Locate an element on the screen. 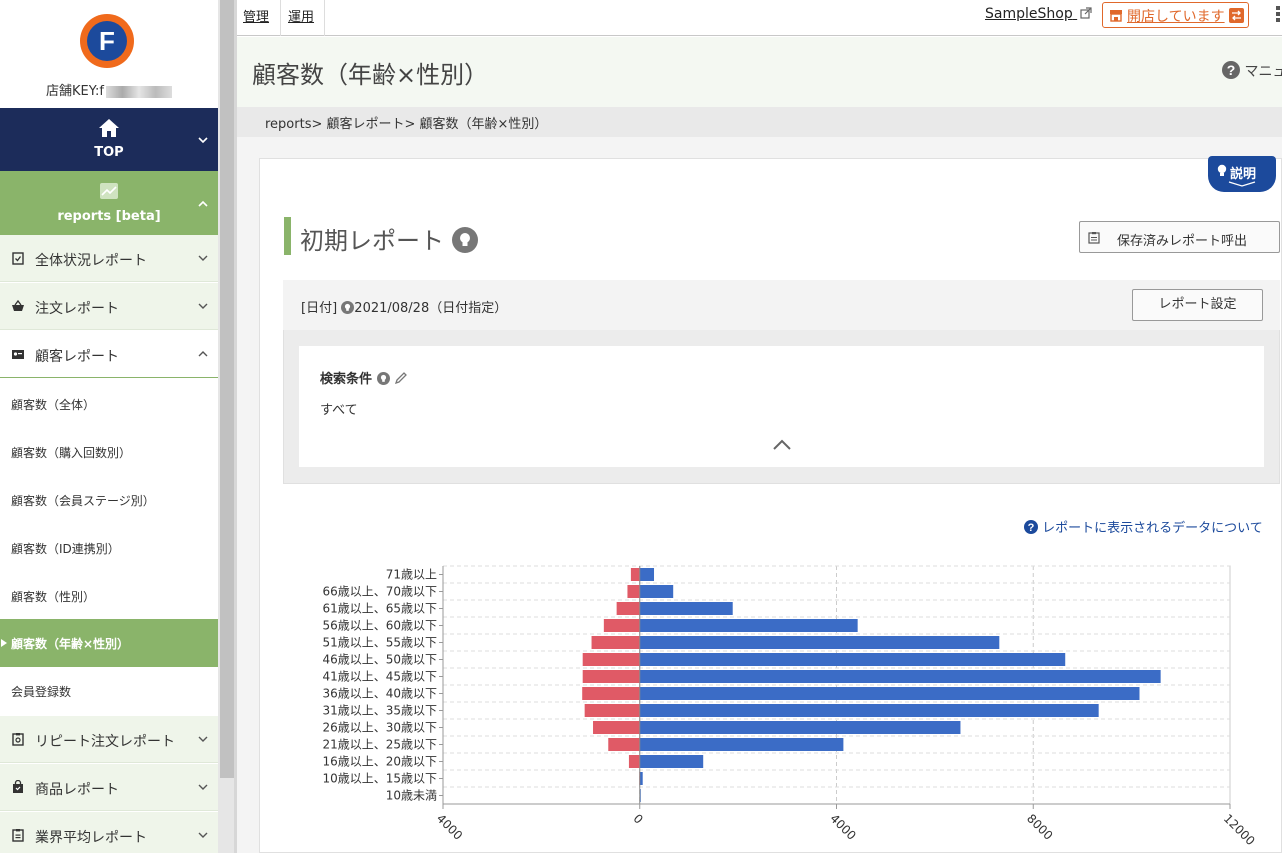  y-tick-label: 36歳以上、40歳以下 is located at coordinates (379, 694).